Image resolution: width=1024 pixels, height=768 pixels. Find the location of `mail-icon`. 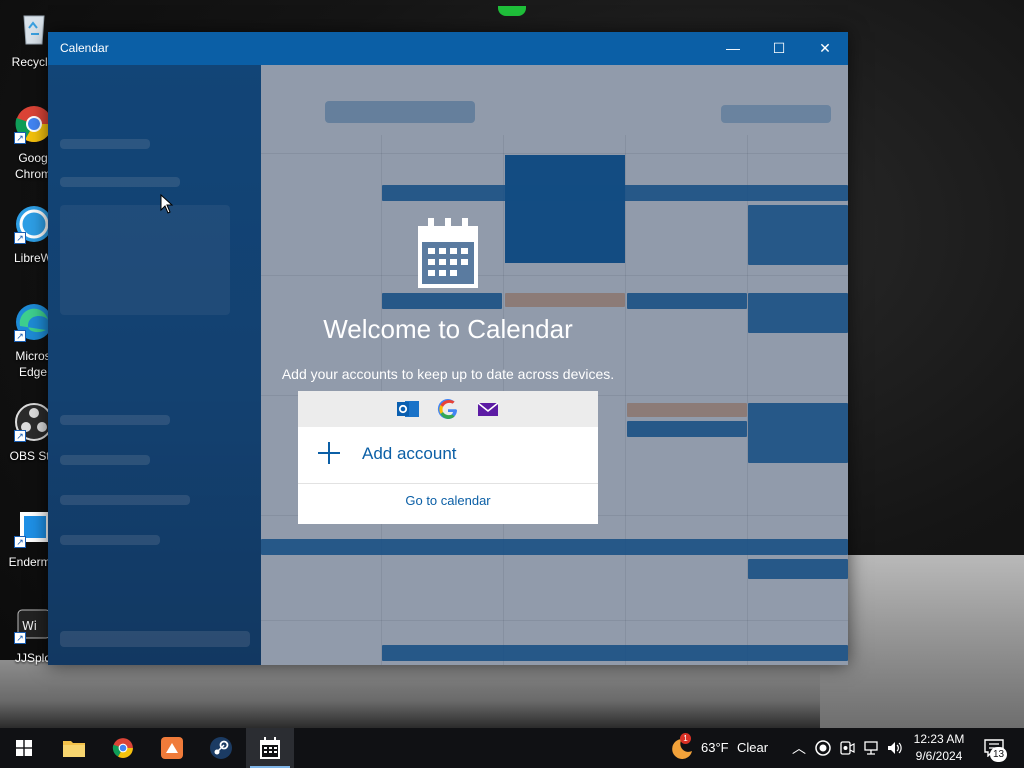

mail-icon is located at coordinates (488, 409).